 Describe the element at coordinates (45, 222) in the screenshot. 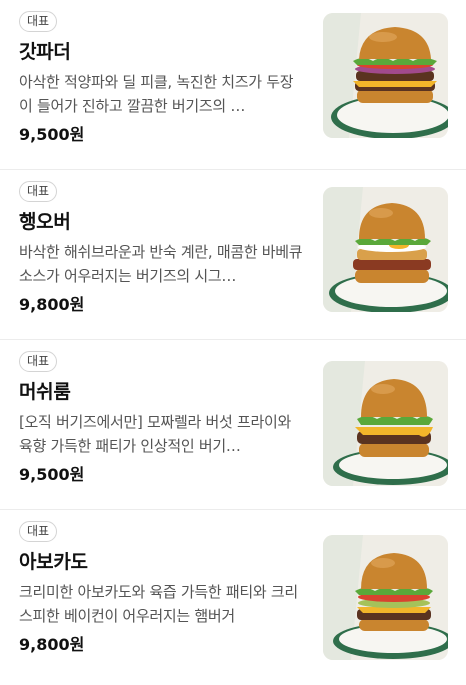

I see `menu-item-name: 행오버` at that location.